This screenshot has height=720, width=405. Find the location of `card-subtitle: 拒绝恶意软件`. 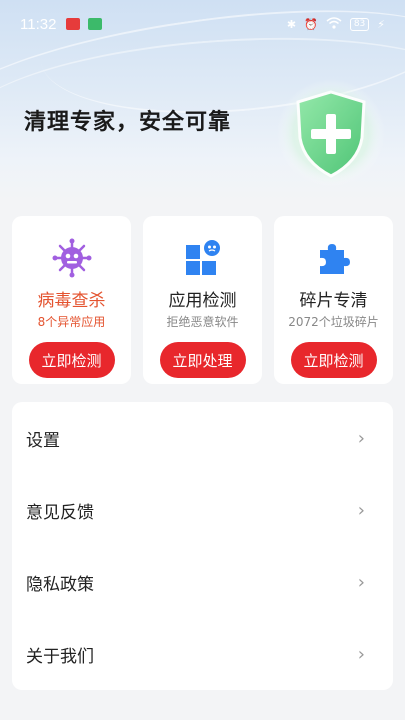

card-subtitle: 拒绝恶意软件 is located at coordinates (202, 322).